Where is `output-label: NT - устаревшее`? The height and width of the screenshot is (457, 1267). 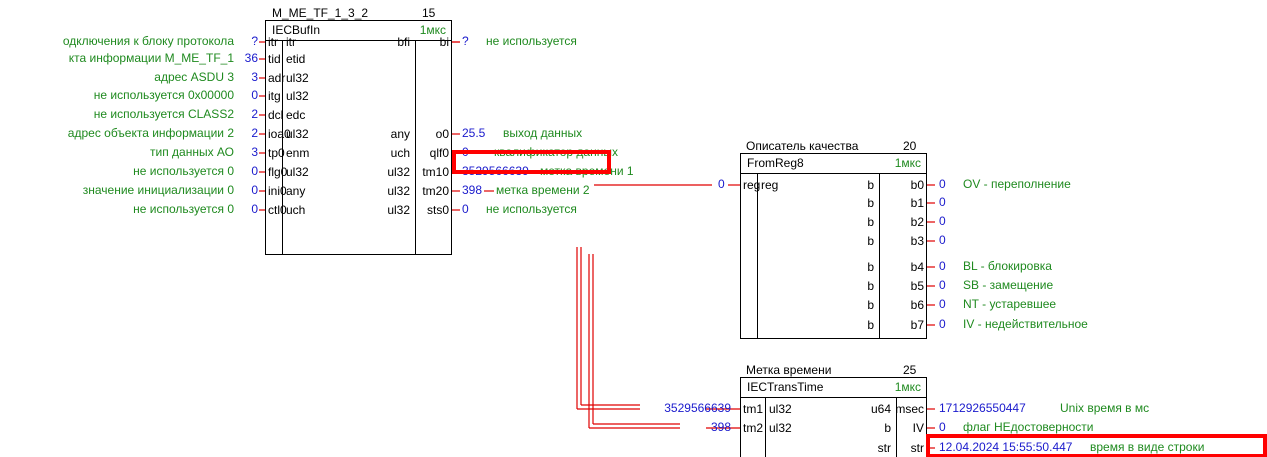
output-label: NT - устаревшее is located at coordinates (1010, 304).